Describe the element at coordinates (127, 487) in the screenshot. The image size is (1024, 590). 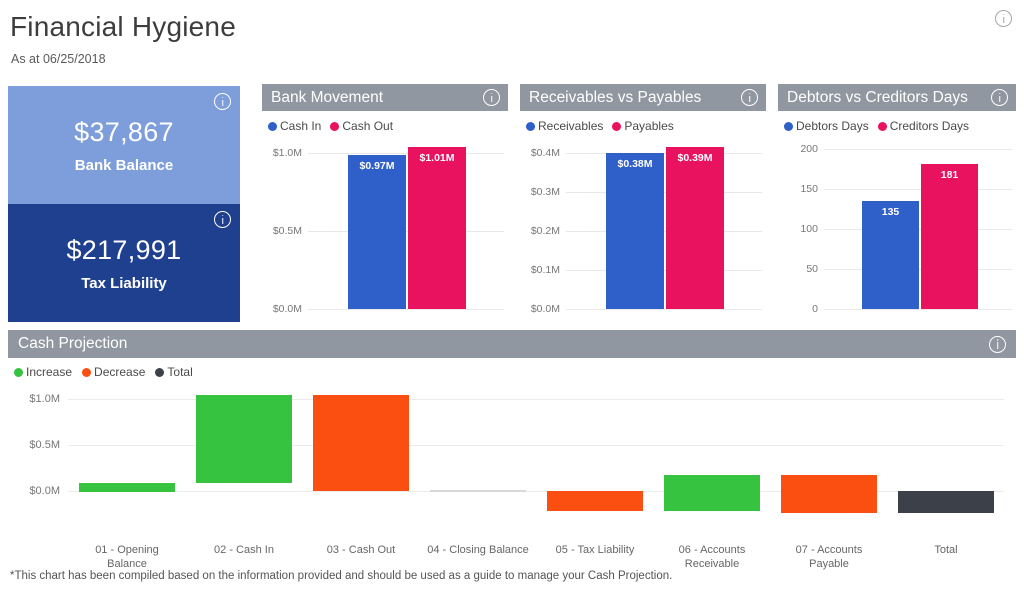
I see `waterfall-bar-opening-balance` at that location.